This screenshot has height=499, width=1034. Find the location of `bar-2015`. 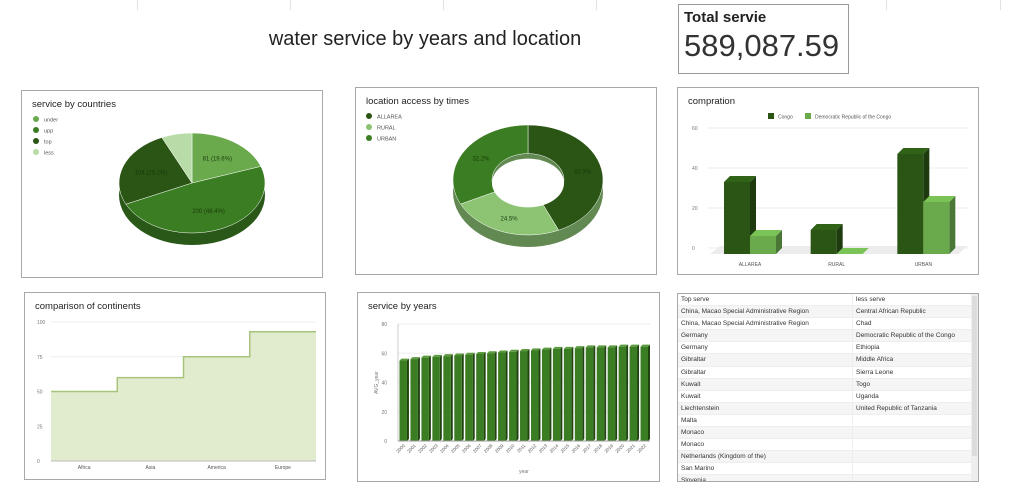

bar-2015 is located at coordinates (567, 394).